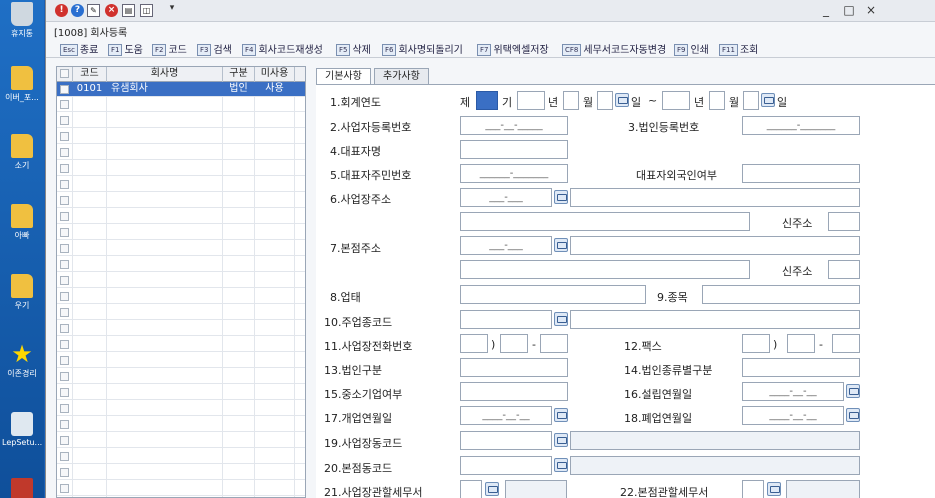  Describe the element at coordinates (514, 173) in the screenshot. I see `ceo-rrn-input: ______-_______` at that location.